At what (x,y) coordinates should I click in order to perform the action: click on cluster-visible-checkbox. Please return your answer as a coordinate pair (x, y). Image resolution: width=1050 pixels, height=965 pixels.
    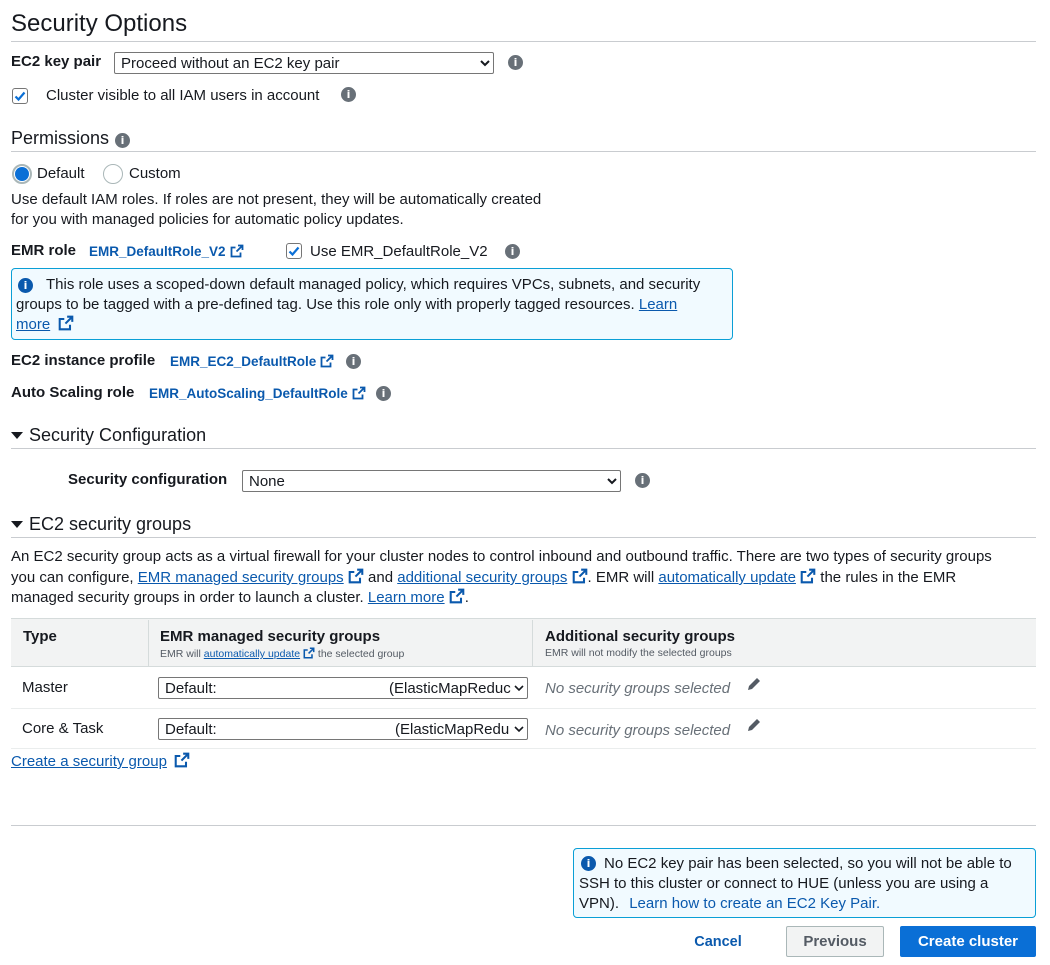
    Looking at the image, I should click on (20, 96).